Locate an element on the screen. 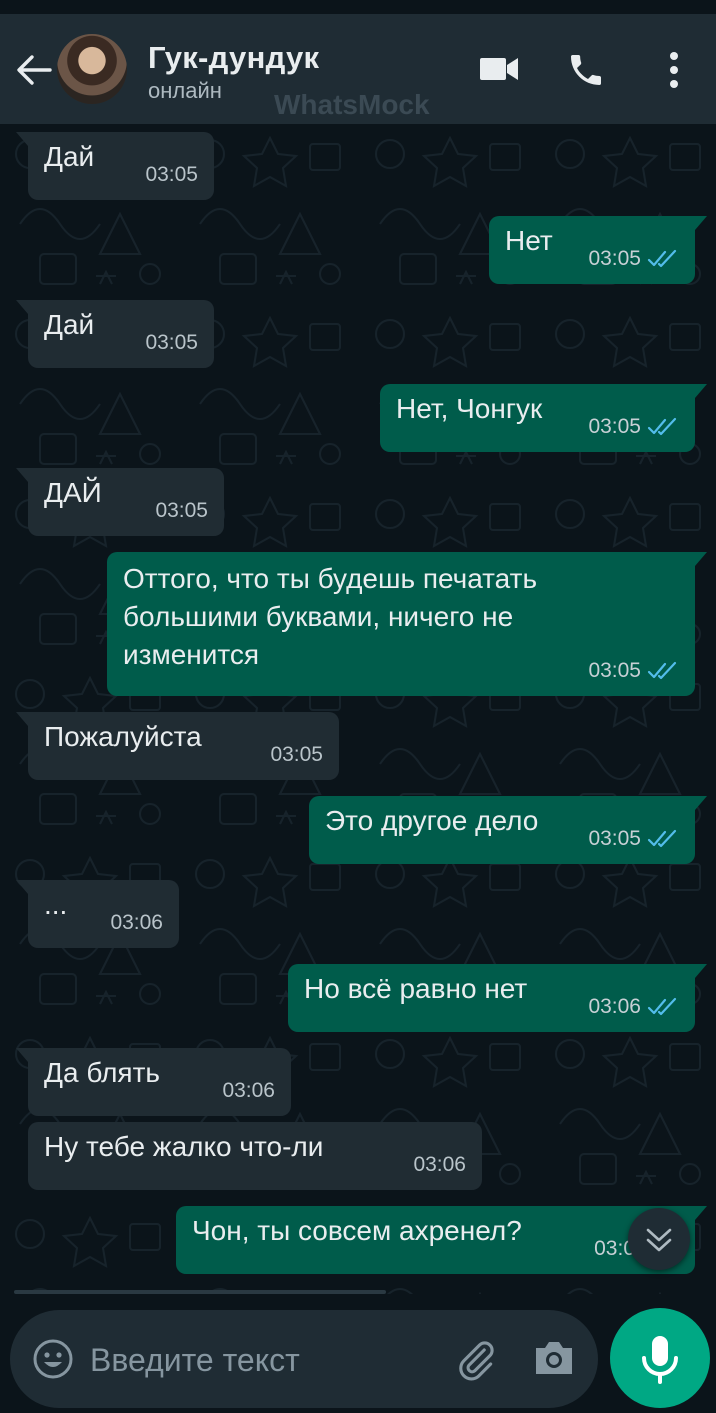 Image resolution: width=716 pixels, height=1413 pixels. mic-icon is located at coordinates (660, 1360).